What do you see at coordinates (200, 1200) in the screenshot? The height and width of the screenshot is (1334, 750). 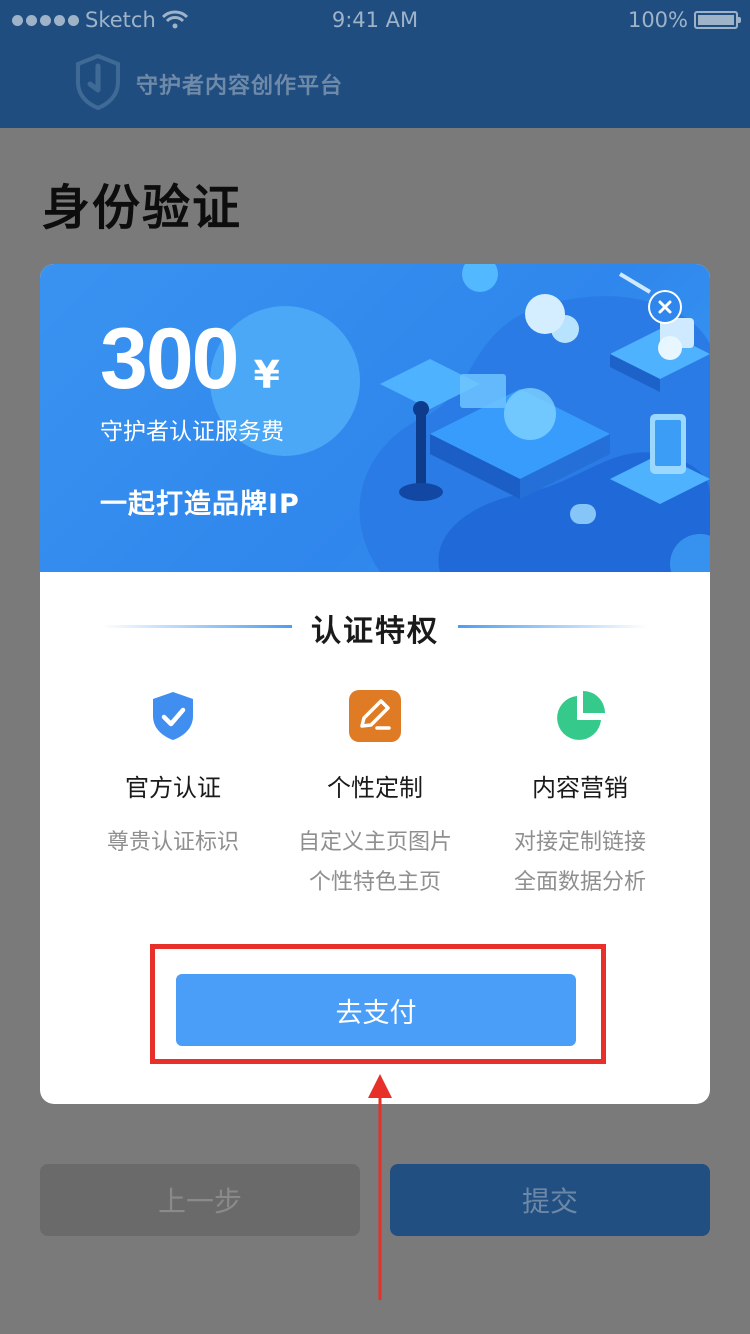 I see `previous-step-button: 上一步` at bounding box center [200, 1200].